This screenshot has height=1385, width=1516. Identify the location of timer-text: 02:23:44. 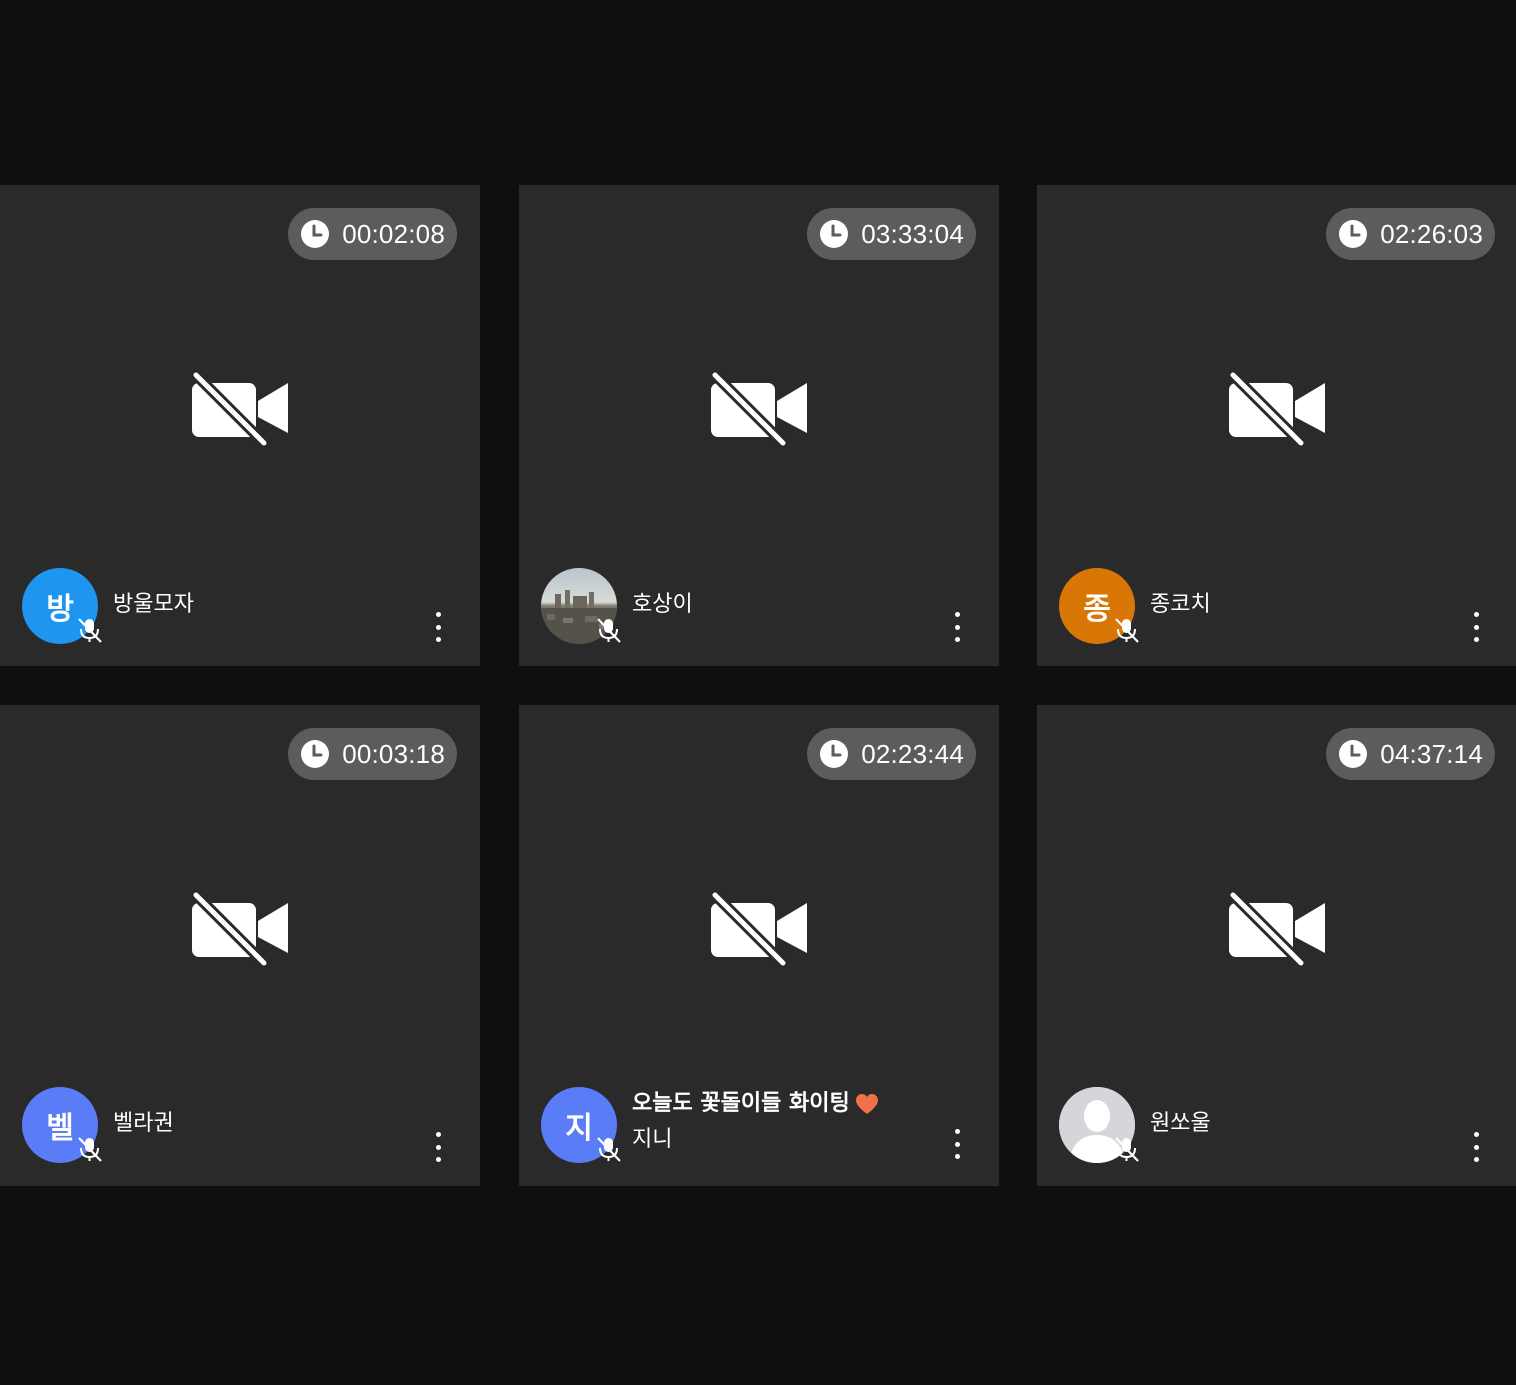
(912, 754).